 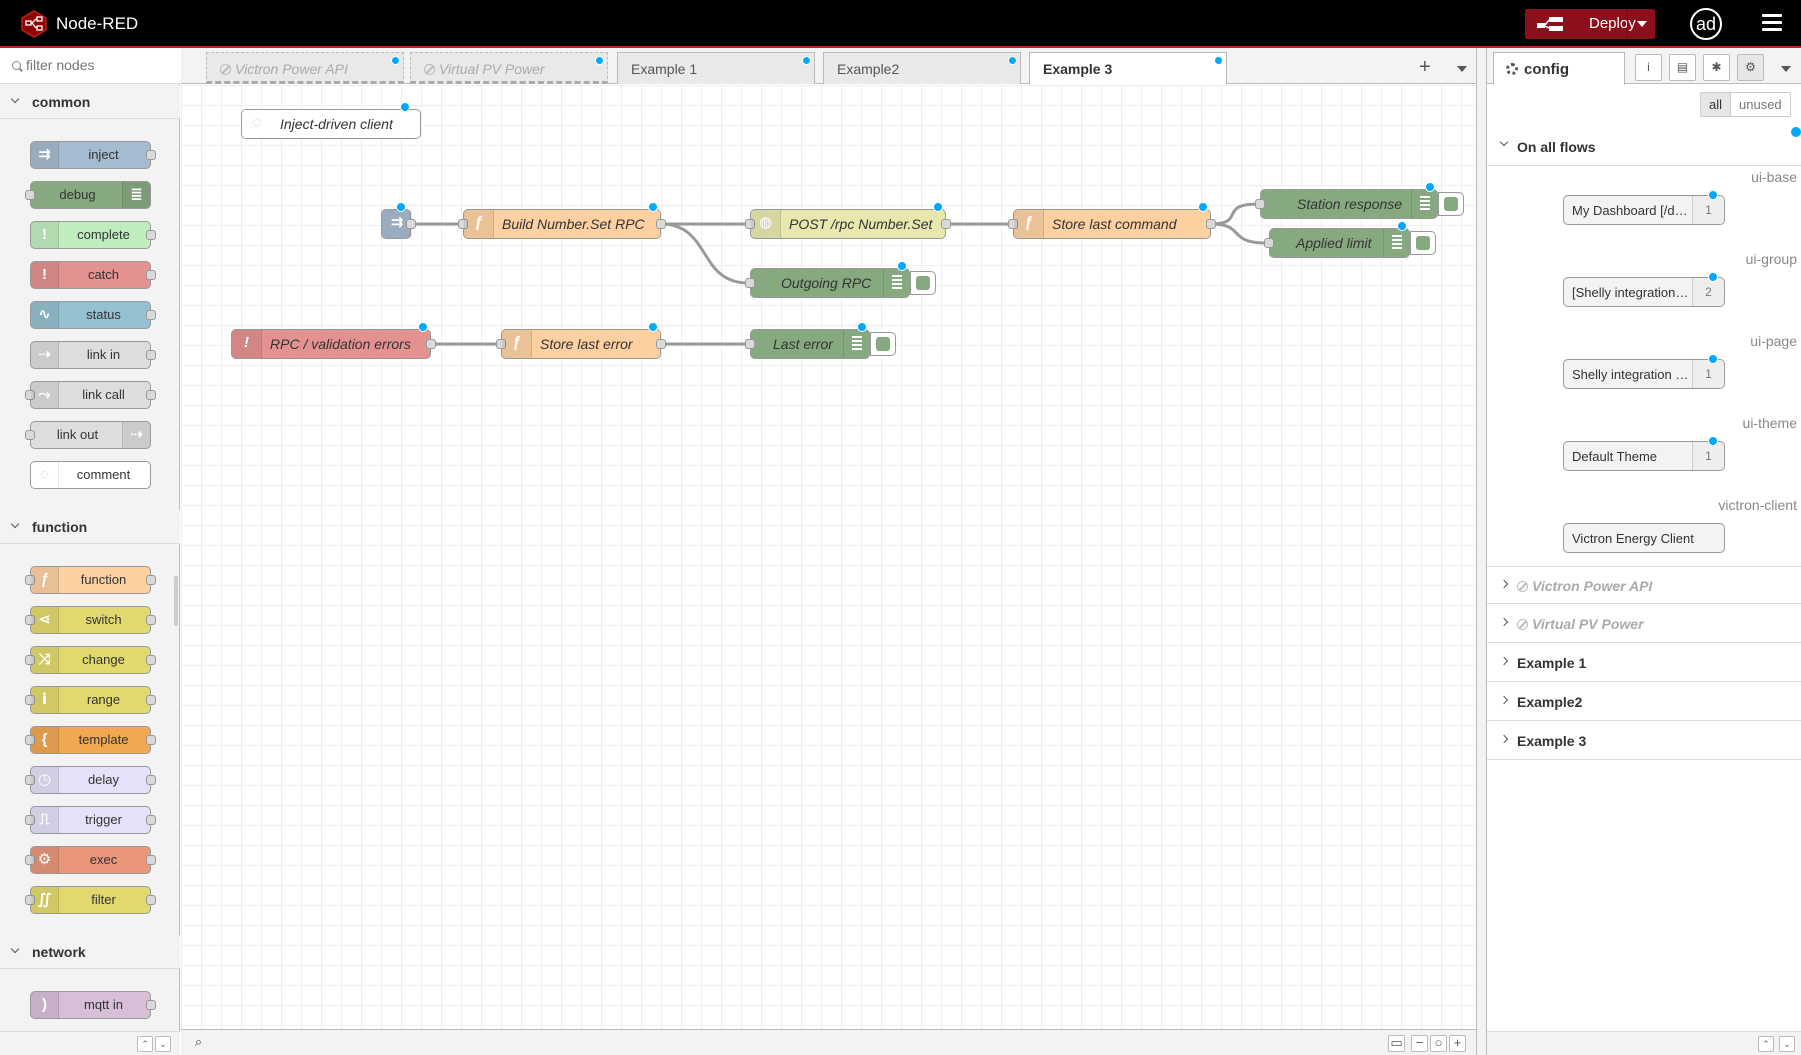 I want to click on sidebar-tab-caret-icon, so click(x=1786, y=69).